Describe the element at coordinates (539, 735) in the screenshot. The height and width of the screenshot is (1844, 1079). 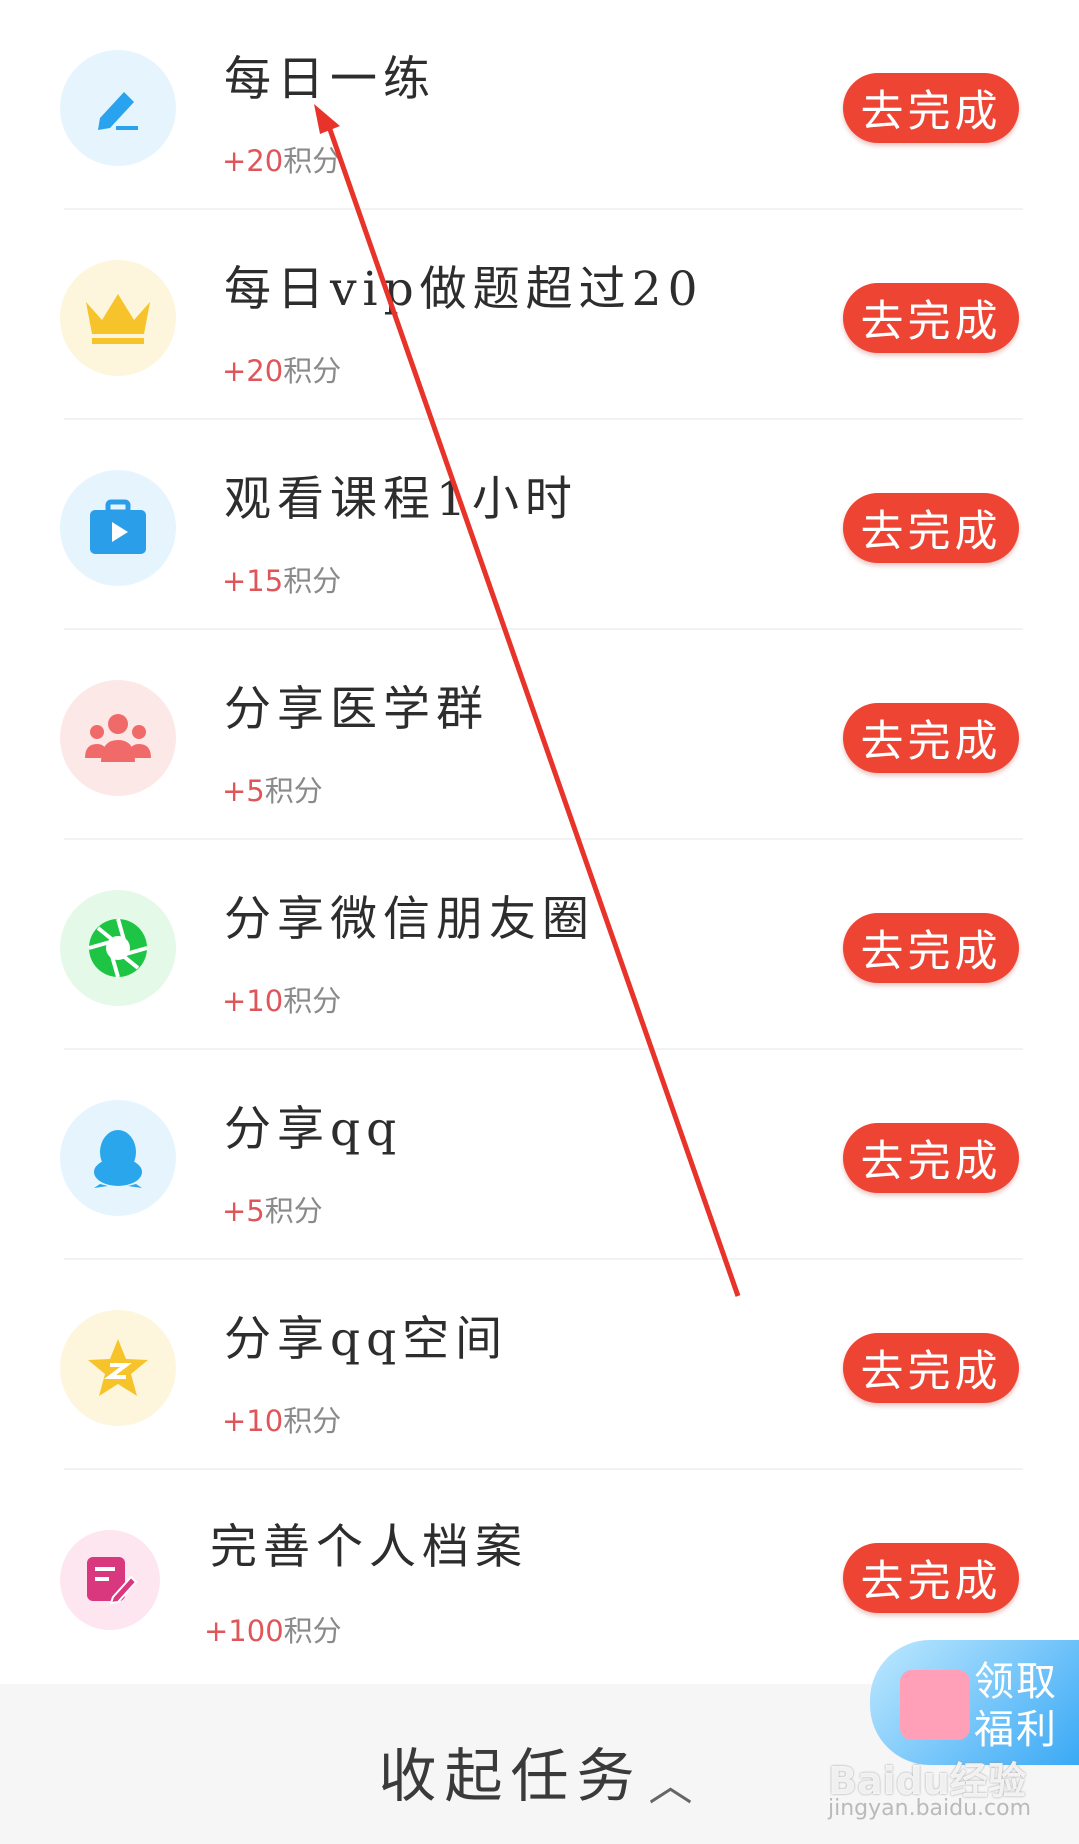
I see `task-row-share-medical-group: 分享医学群 +5积分 去完成` at that location.